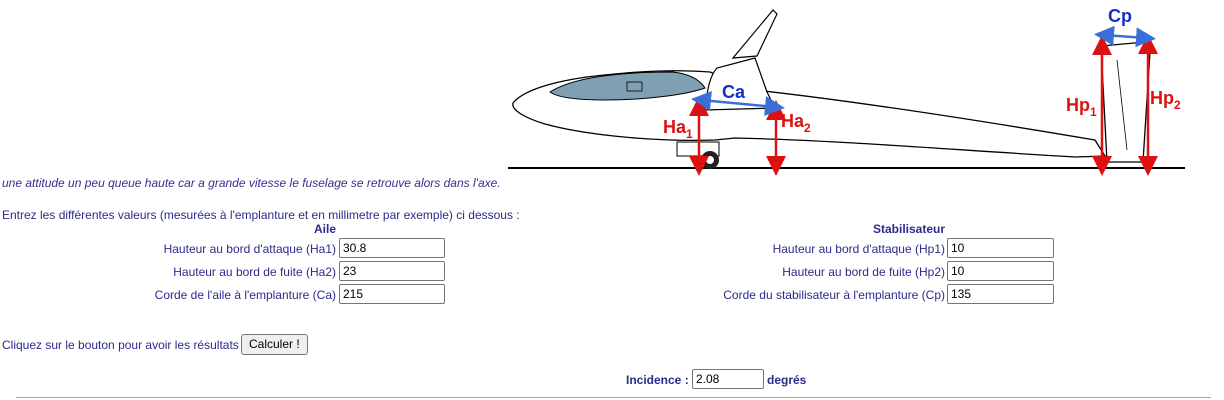 The width and height of the screenshot is (1224, 400). I want to click on ca-input, so click(392, 294).